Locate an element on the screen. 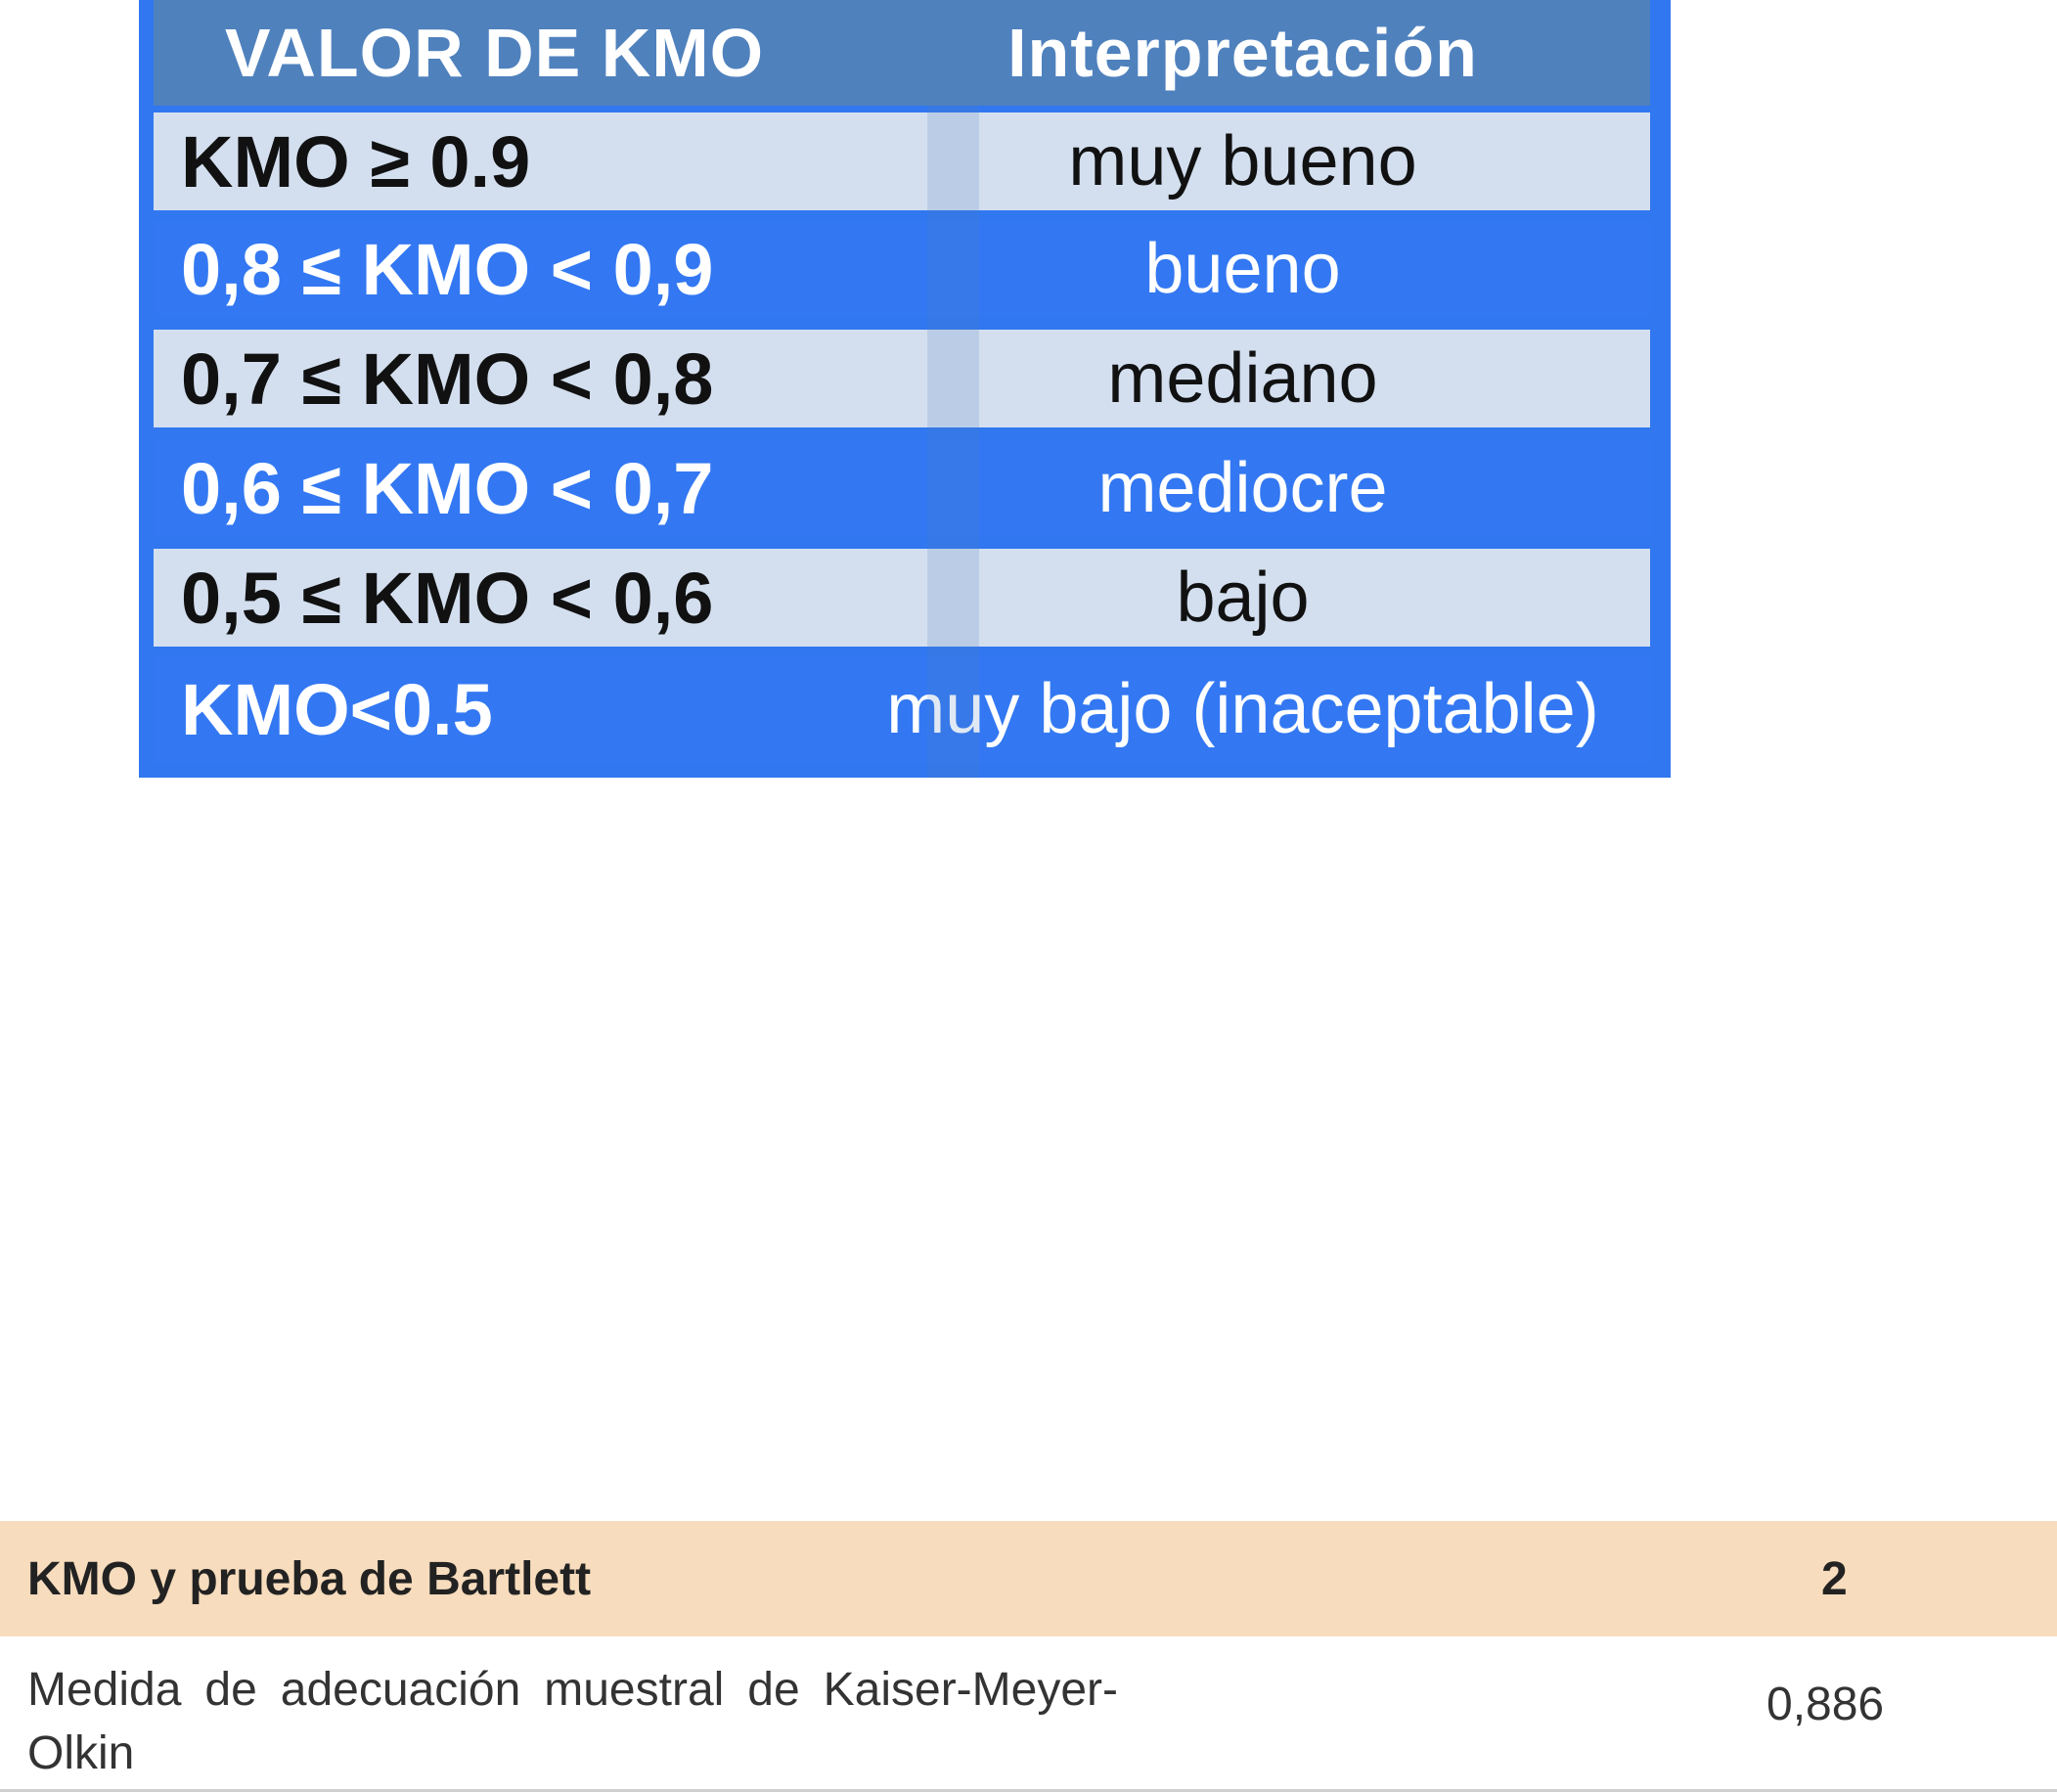 The height and width of the screenshot is (1792, 2057). range-cell: 0,6 ≤ KMO < 0,7 is located at coordinates (494, 488).